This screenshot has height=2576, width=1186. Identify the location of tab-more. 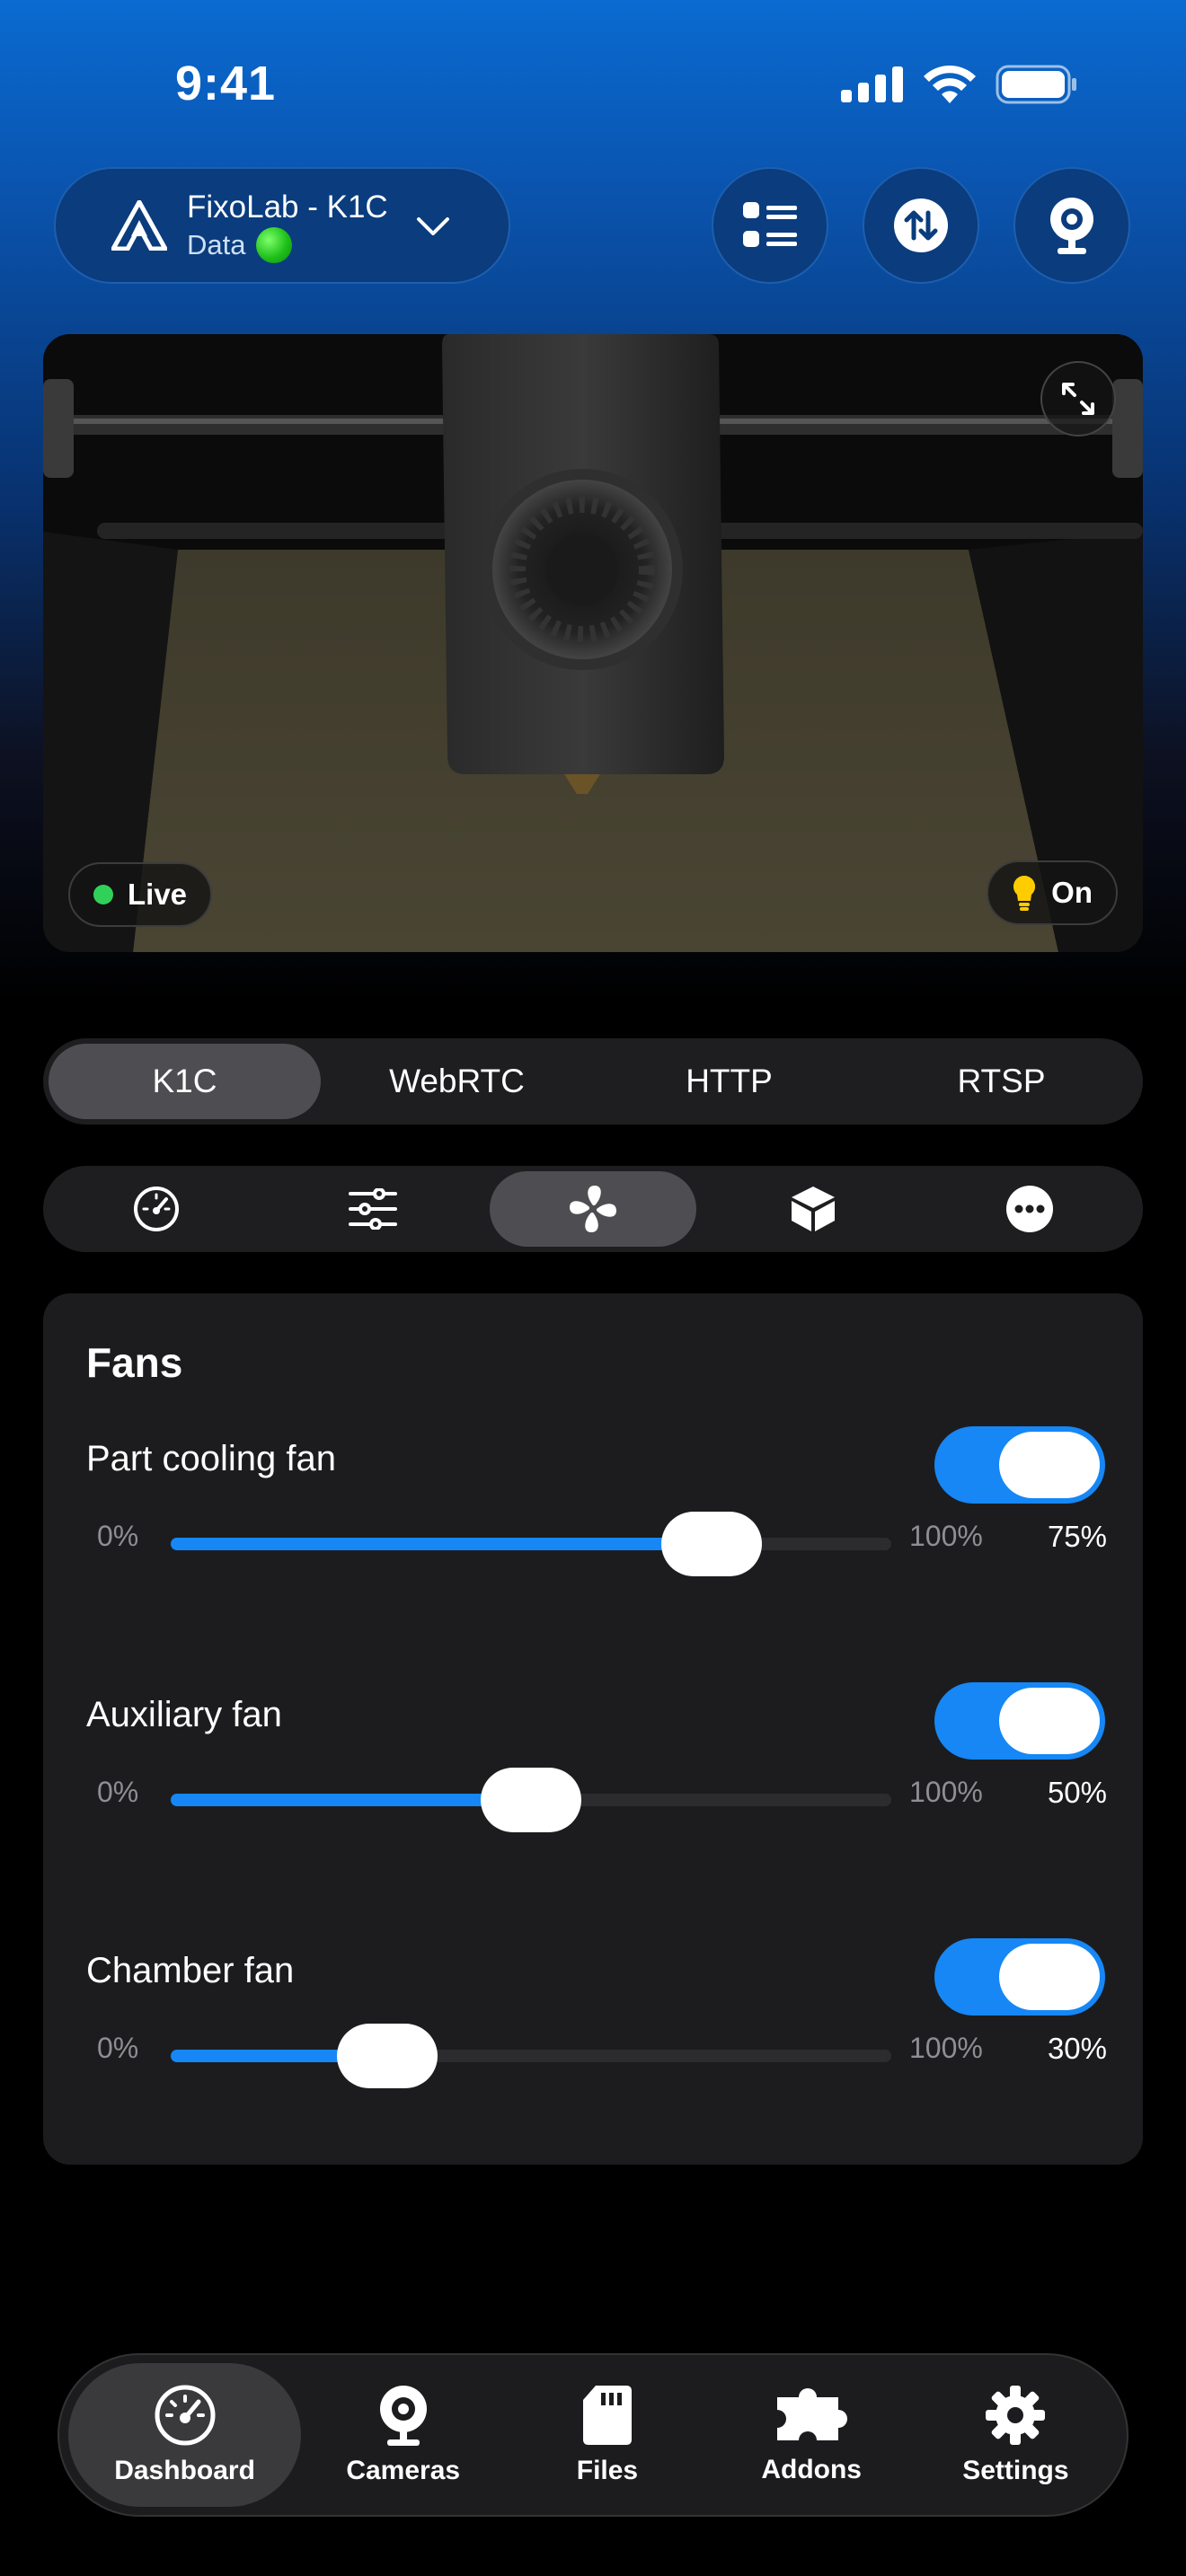
(1030, 1209).